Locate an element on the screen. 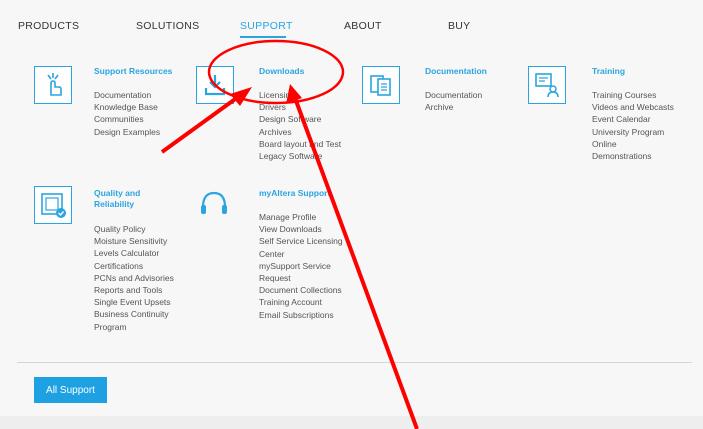 This screenshot has height=429, width=703. link-quality-policy: Quality Policy is located at coordinates (134, 229).